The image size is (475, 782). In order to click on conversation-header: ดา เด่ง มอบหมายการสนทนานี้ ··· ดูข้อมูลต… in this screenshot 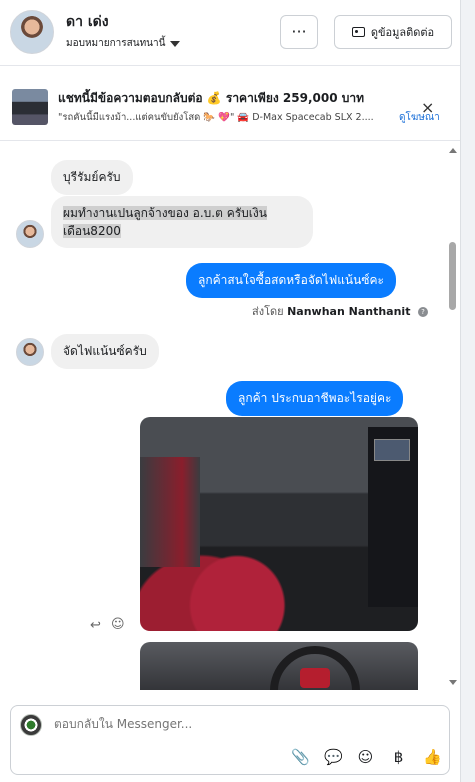, I will do `click(230, 33)`.